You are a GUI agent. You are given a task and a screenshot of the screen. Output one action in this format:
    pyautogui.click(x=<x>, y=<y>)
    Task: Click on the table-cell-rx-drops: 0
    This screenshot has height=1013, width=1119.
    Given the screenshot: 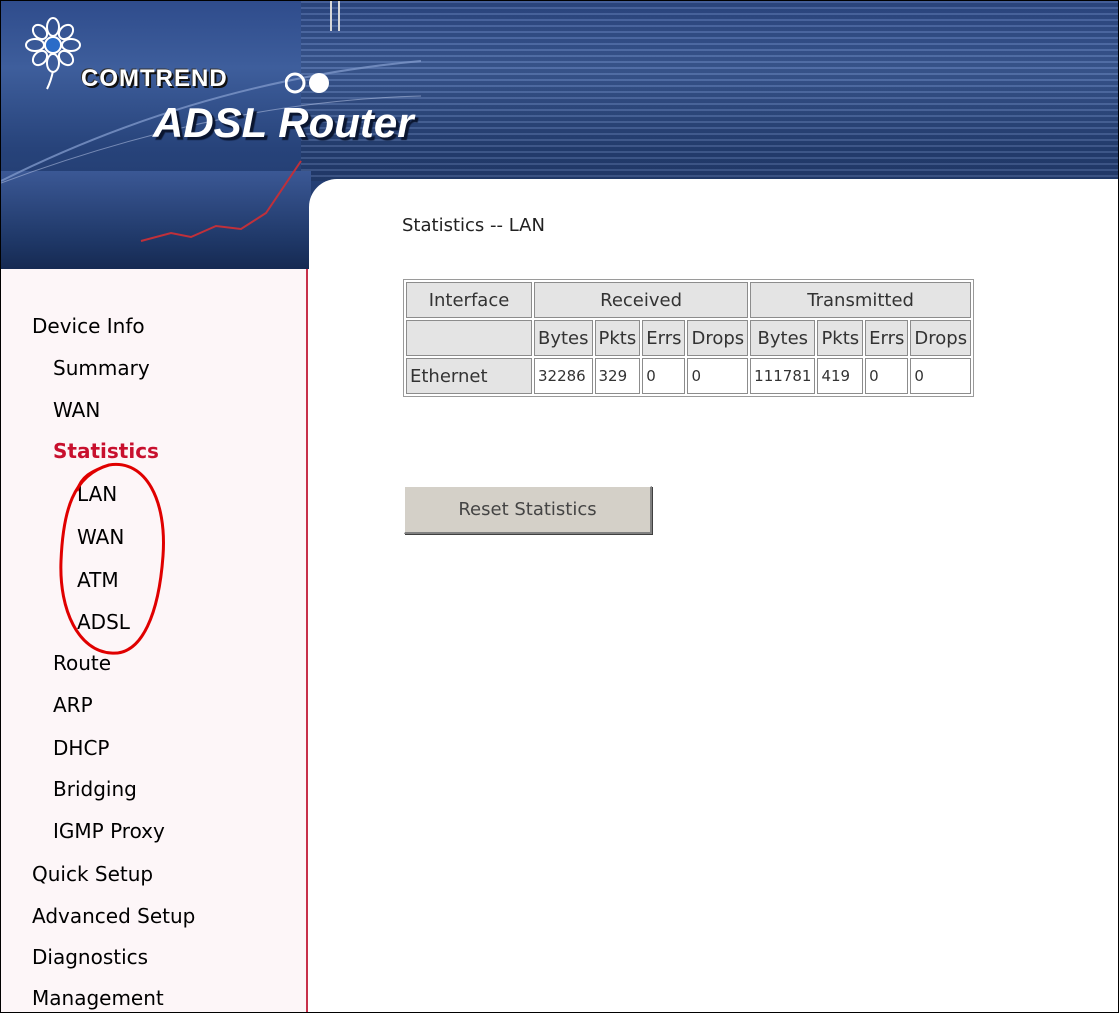 What is the action you would take?
    pyautogui.click(x=718, y=376)
    